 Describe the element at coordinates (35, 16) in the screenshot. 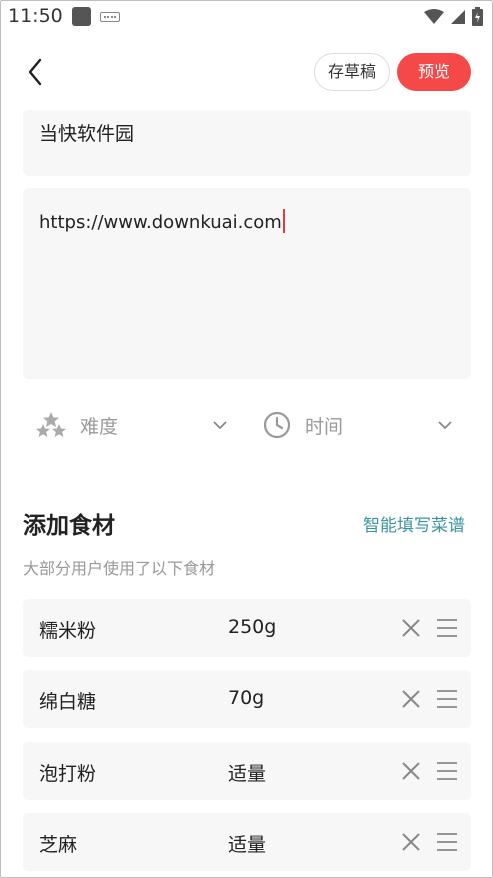

I see `status-time: 11:50` at that location.